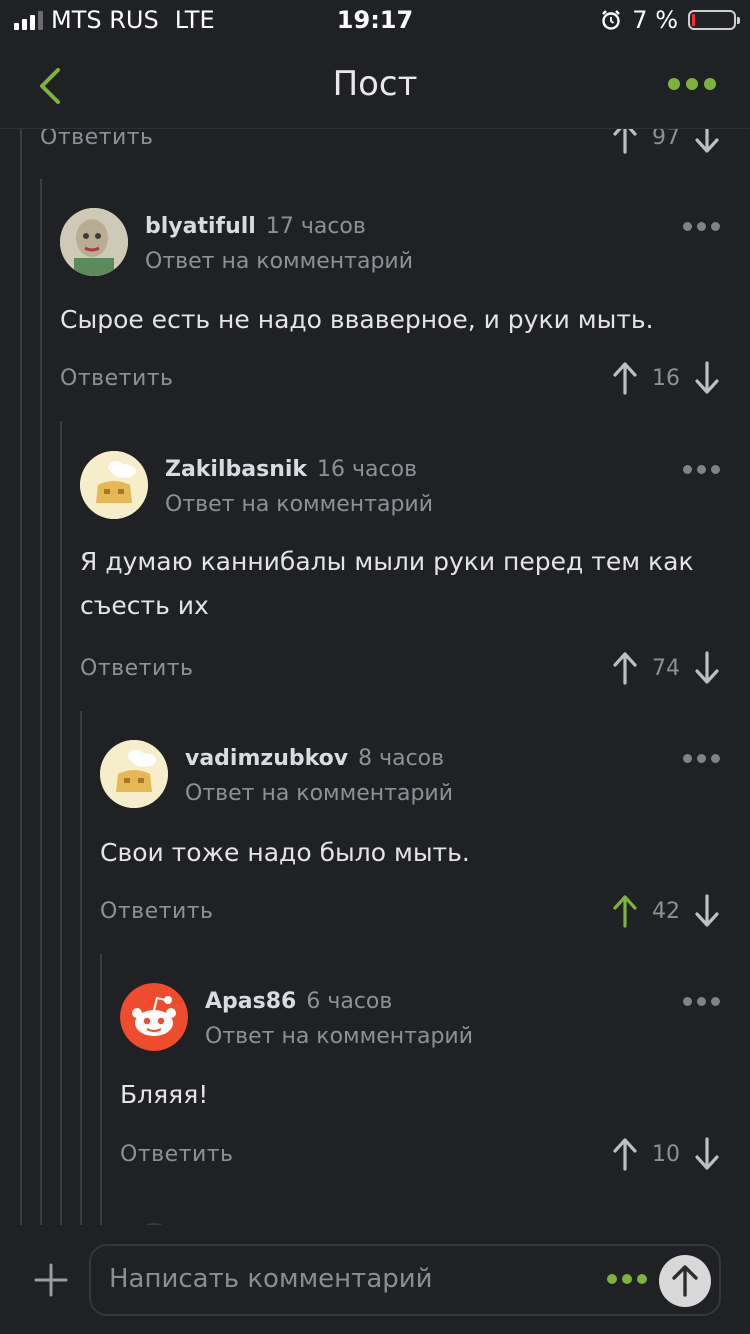  Describe the element at coordinates (51, 1280) in the screenshot. I see `plus-icon` at that location.